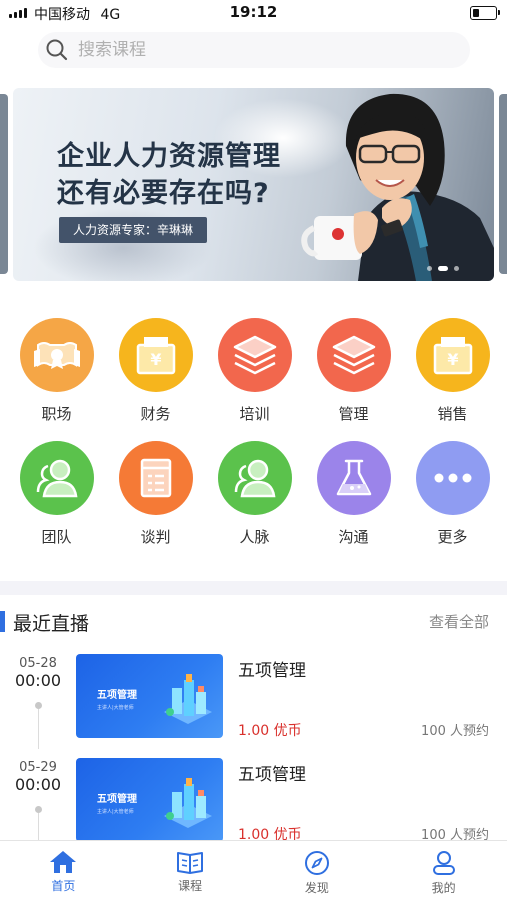 Image resolution: width=507 pixels, height=900 pixels. Describe the element at coordinates (248, 50) in the screenshot. I see `search-input` at that location.